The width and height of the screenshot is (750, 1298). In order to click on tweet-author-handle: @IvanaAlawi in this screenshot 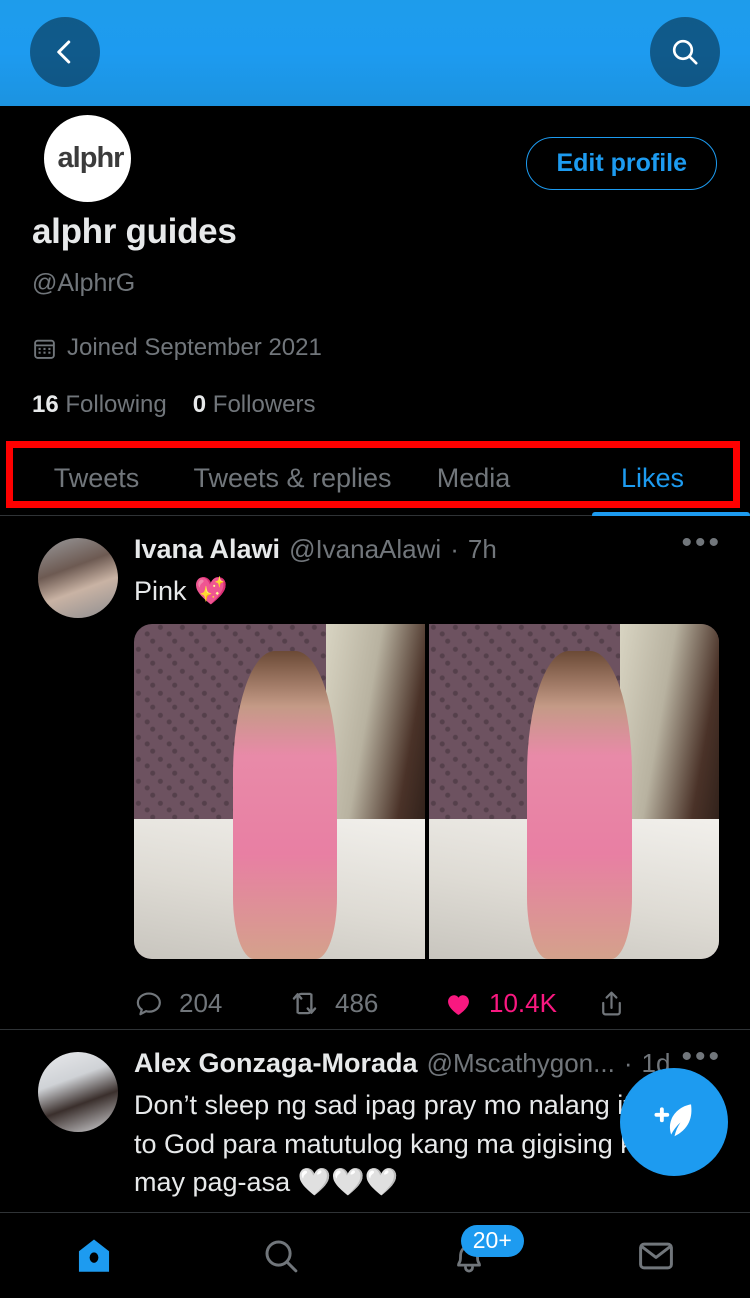, I will do `click(365, 549)`.